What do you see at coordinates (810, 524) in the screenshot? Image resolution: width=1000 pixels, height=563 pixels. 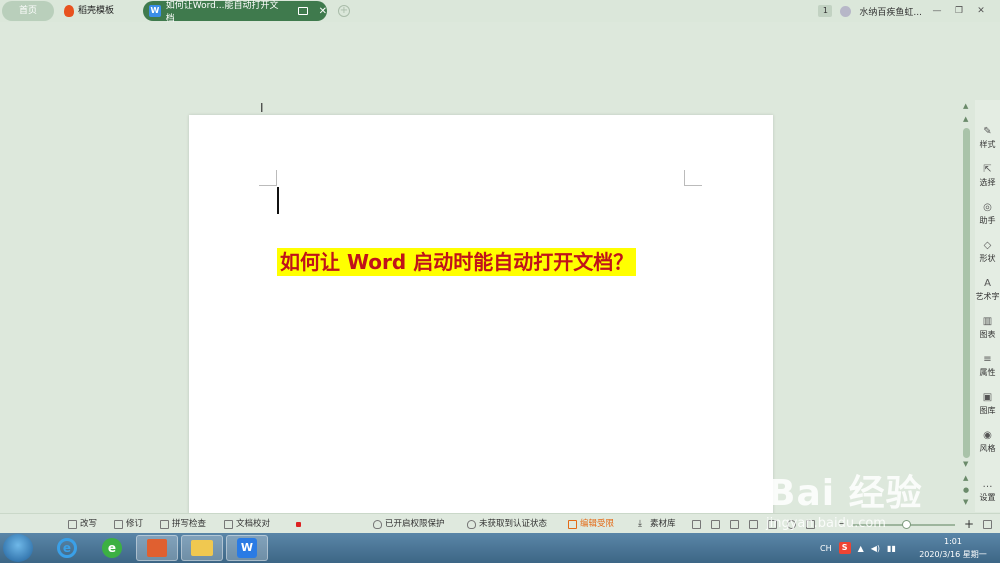 I see `eye-protect-button` at bounding box center [810, 524].